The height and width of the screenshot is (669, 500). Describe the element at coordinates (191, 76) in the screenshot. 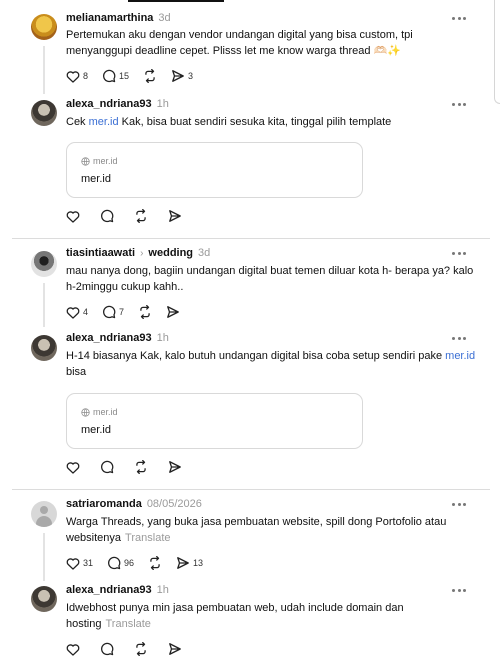

I see `share-count: 3` at that location.